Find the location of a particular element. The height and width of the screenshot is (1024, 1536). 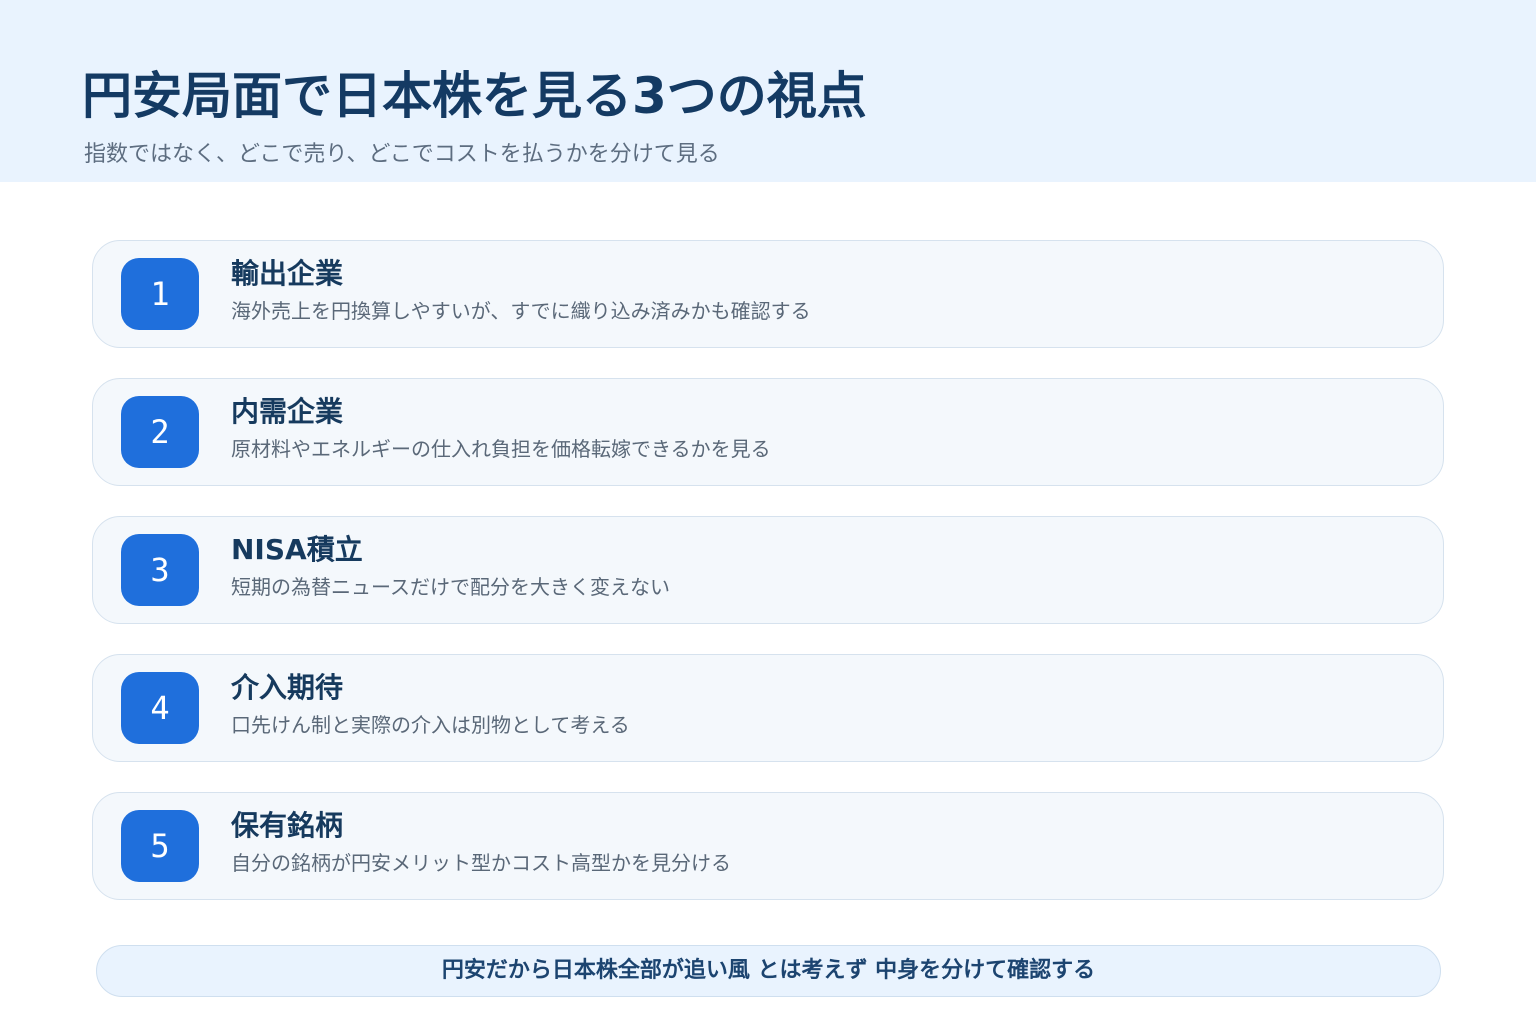

point-title: 介入期待 is located at coordinates (287, 687).